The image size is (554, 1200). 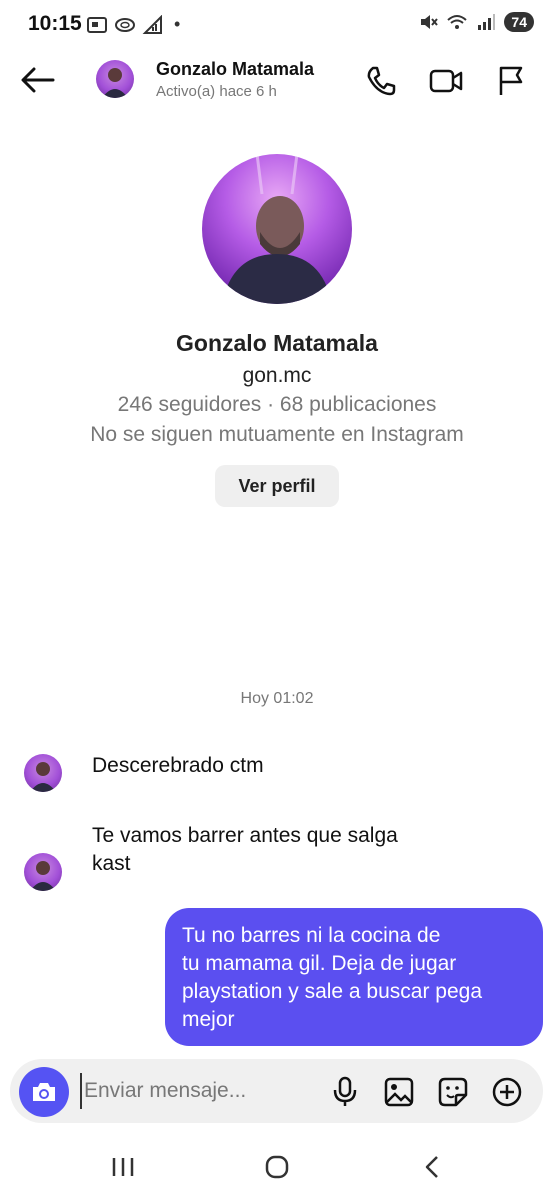 What do you see at coordinates (277, 404) in the screenshot?
I see `profile-stats: 246 seguidores · 68 publicaciones` at bounding box center [277, 404].